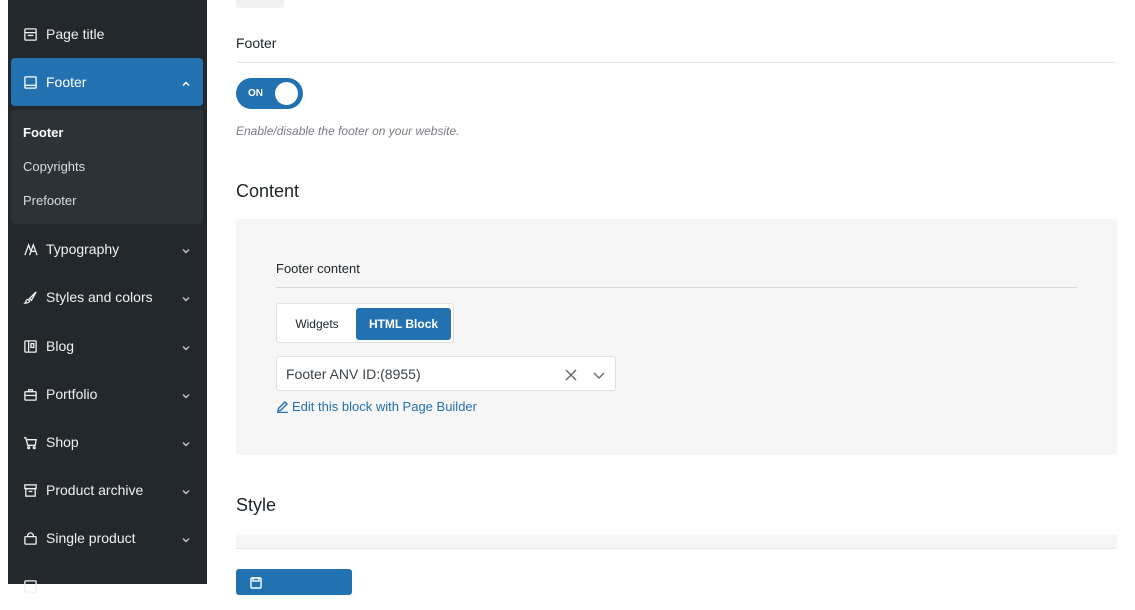 Image resolution: width=1135 pixels, height=610 pixels. Describe the element at coordinates (30, 538) in the screenshot. I see `bag-icon` at that location.